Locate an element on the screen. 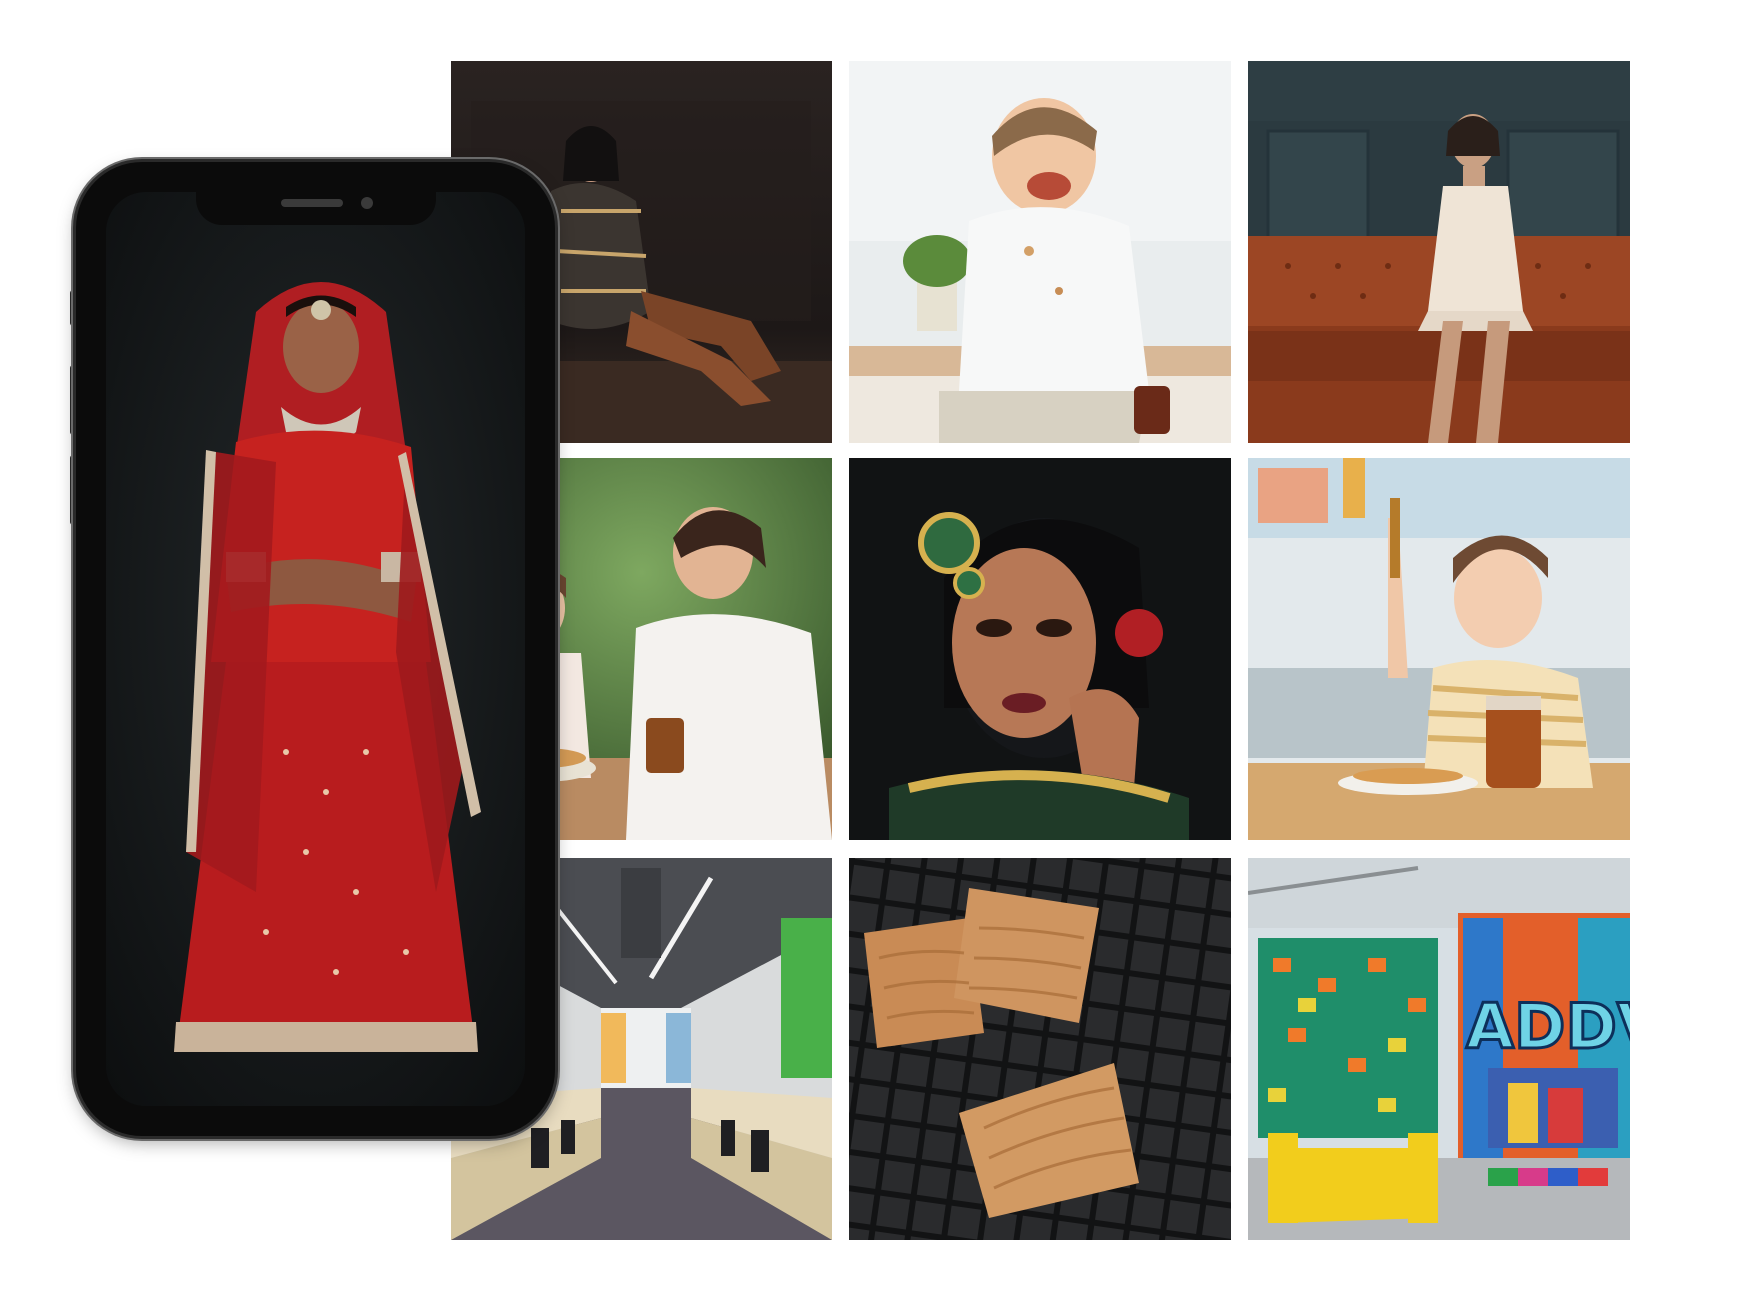 Image resolution: width=1746 pixels, height=1291 pixels. phone-notch is located at coordinates (316, 206).